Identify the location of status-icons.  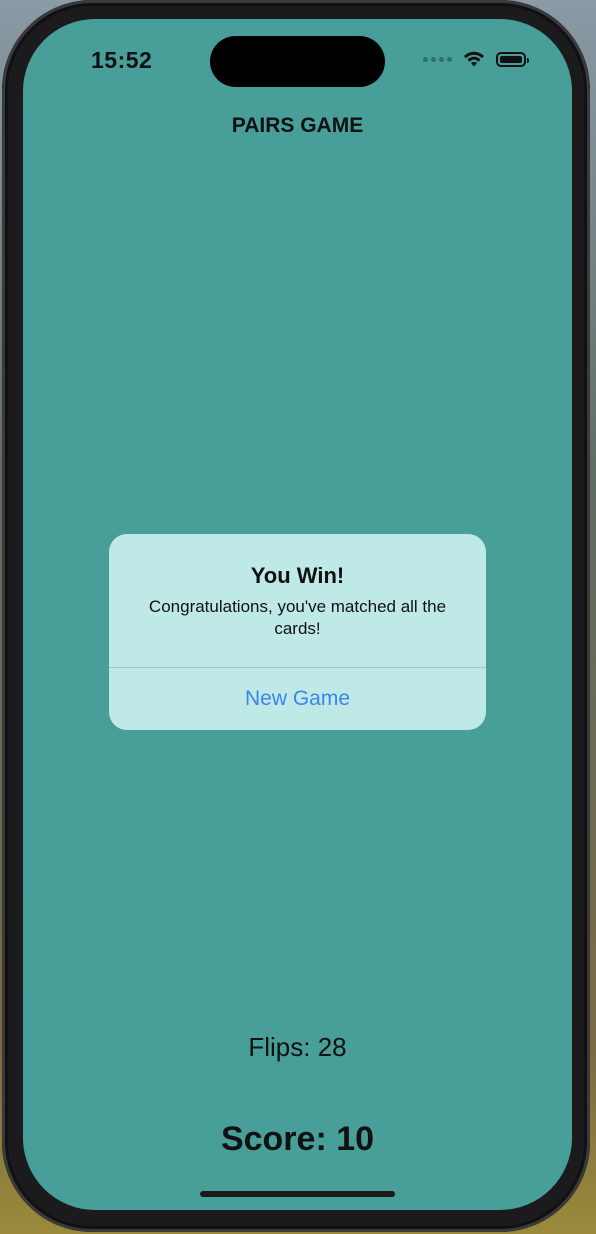
(476, 59).